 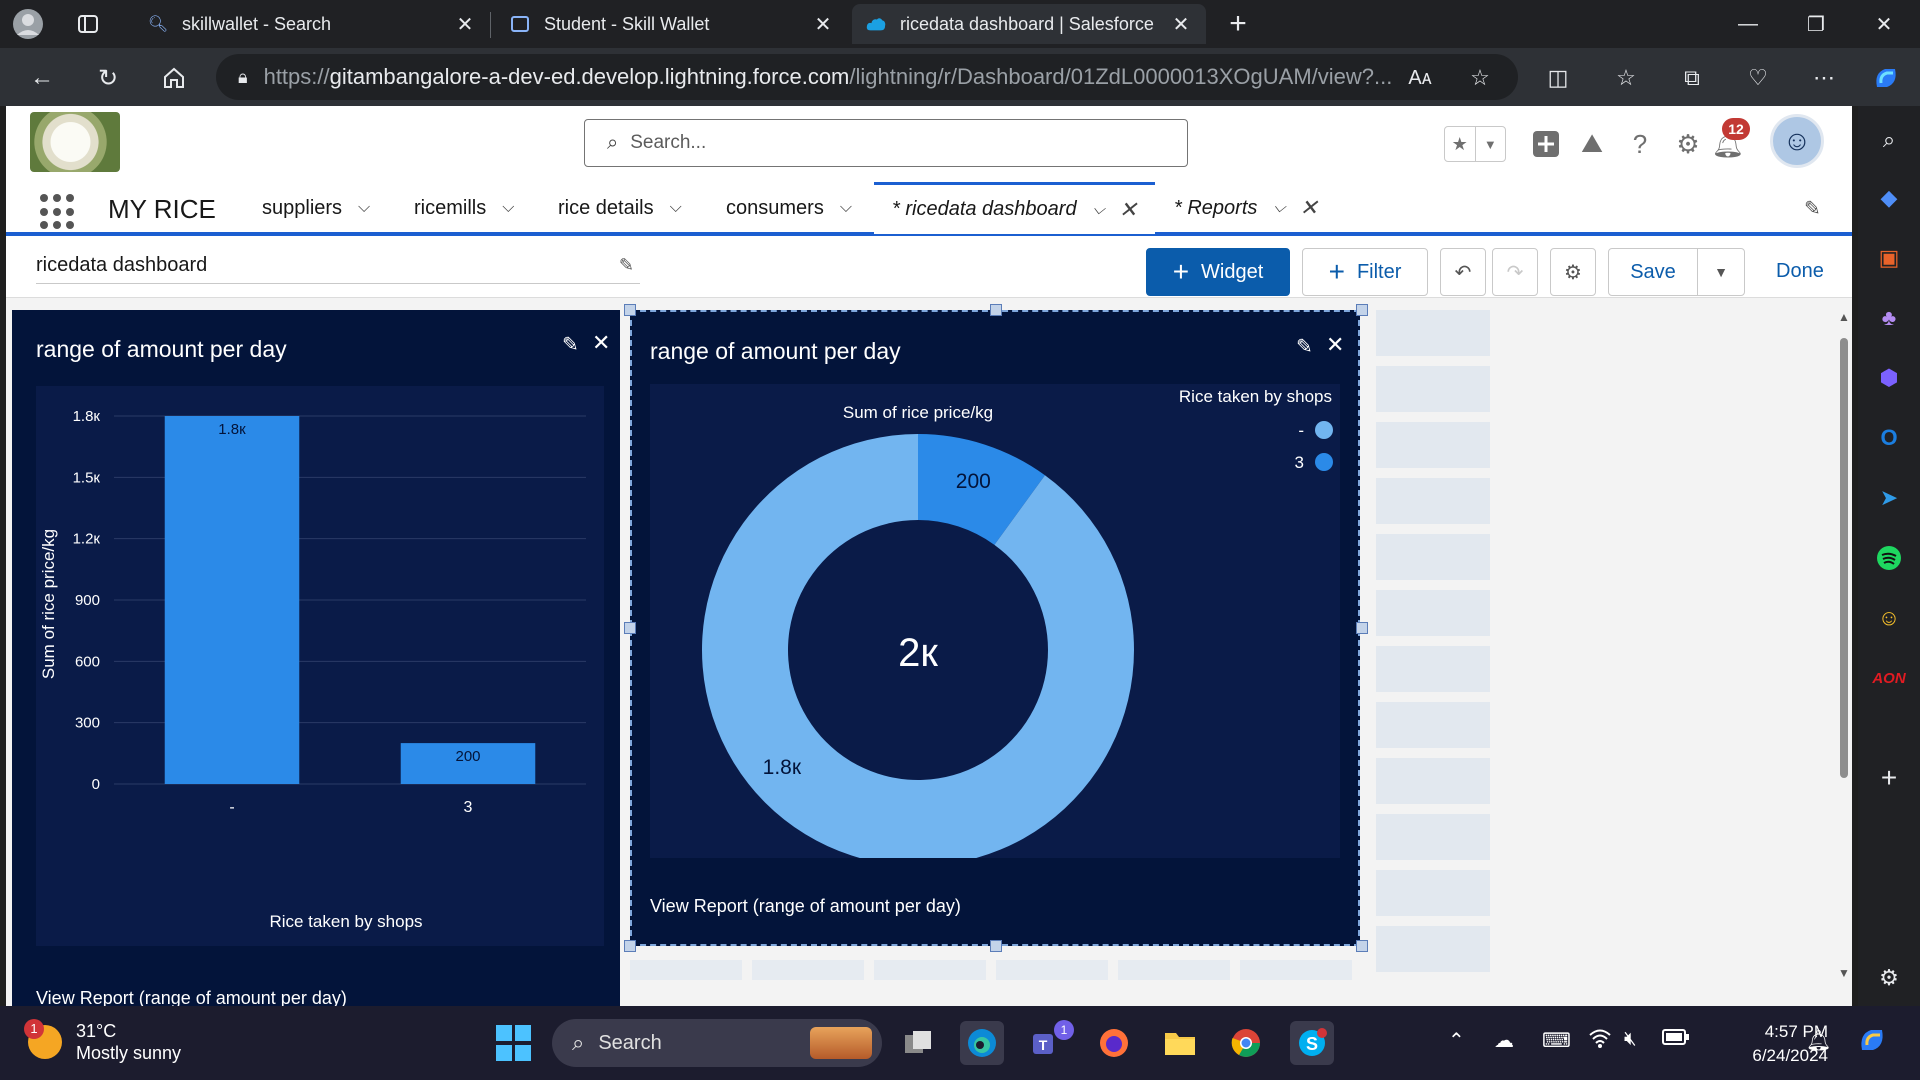 What do you see at coordinates (174, 78) in the screenshot?
I see `home-icon` at bounding box center [174, 78].